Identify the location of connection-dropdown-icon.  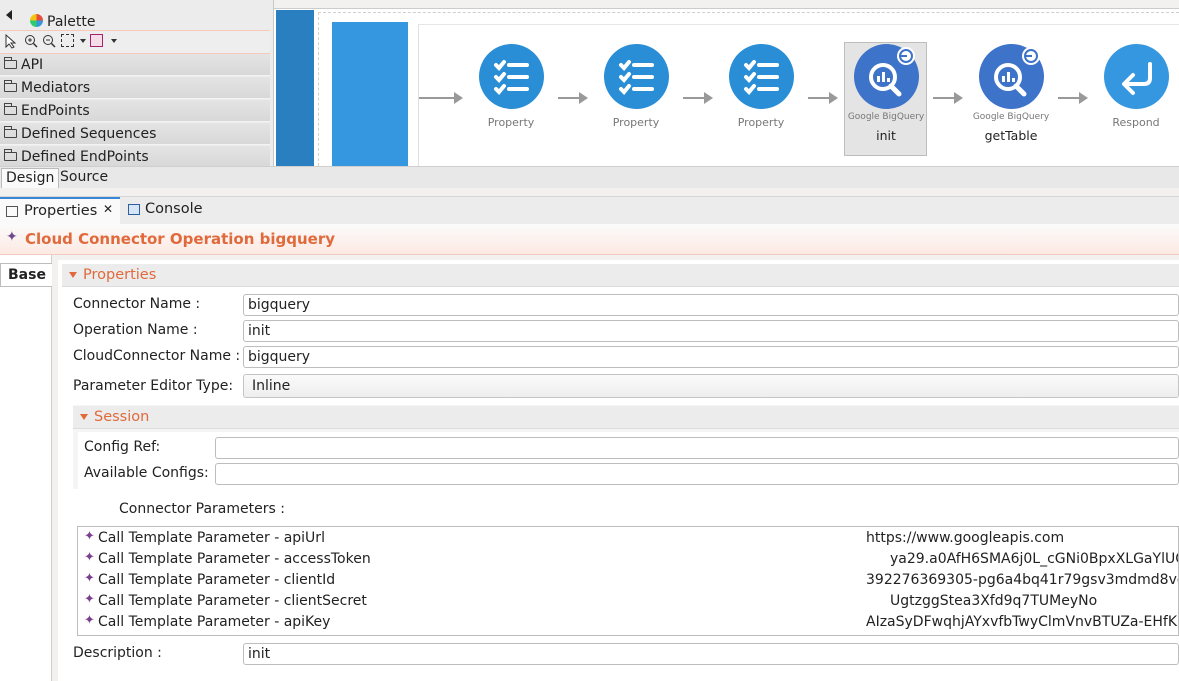
(114, 41).